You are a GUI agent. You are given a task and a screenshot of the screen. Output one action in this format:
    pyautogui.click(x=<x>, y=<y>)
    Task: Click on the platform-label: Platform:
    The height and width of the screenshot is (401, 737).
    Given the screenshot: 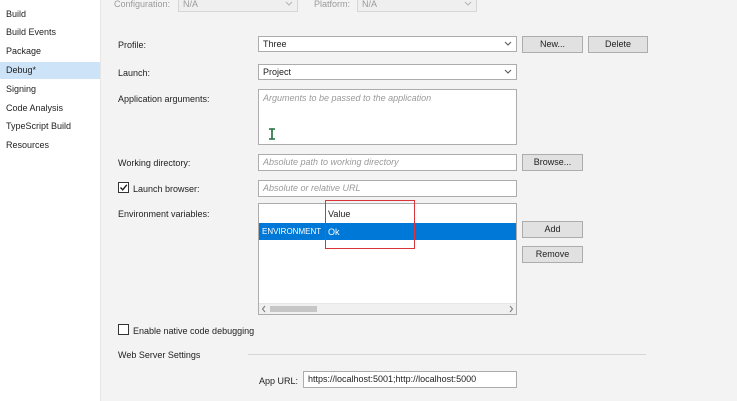 What is the action you would take?
    pyautogui.click(x=332, y=4)
    